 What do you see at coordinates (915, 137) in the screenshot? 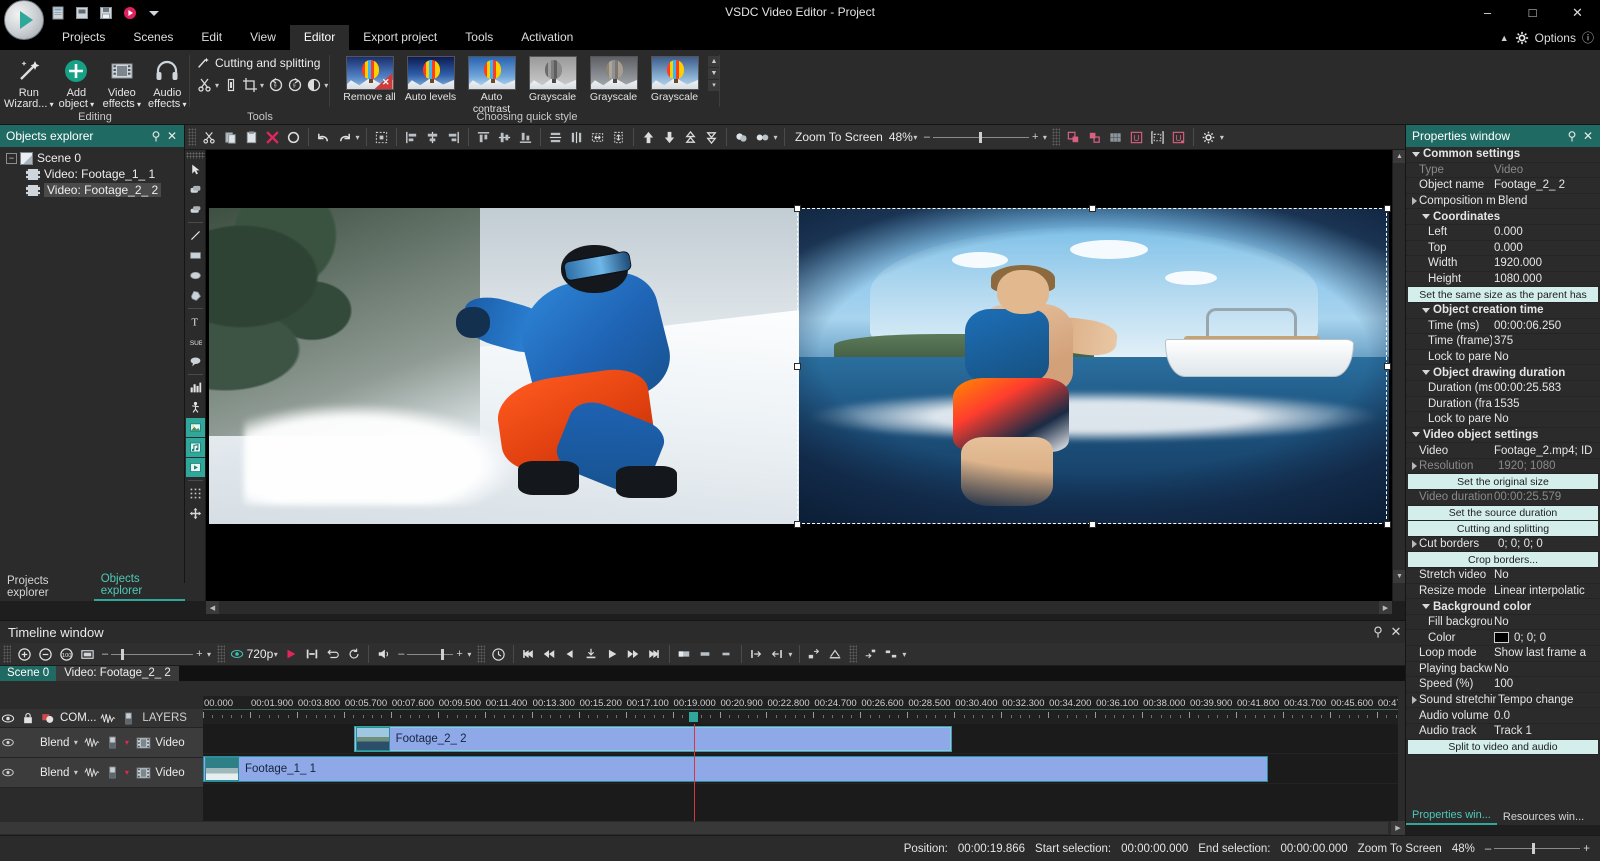
I see `zoom-dropdown-icon: ▾` at bounding box center [915, 137].